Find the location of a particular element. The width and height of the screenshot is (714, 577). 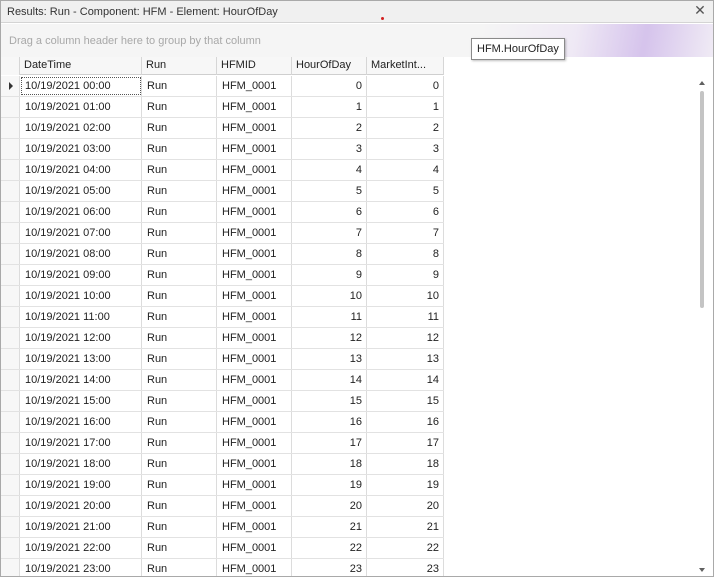

cell-hourofday: 6 is located at coordinates (329, 212).